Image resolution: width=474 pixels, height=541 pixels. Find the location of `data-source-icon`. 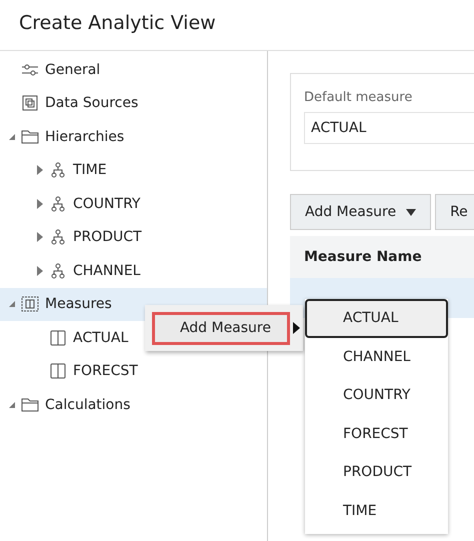

data-source-icon is located at coordinates (30, 103).